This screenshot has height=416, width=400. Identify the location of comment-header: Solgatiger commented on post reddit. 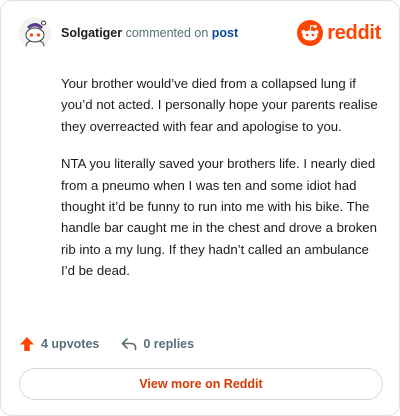
(200, 35).